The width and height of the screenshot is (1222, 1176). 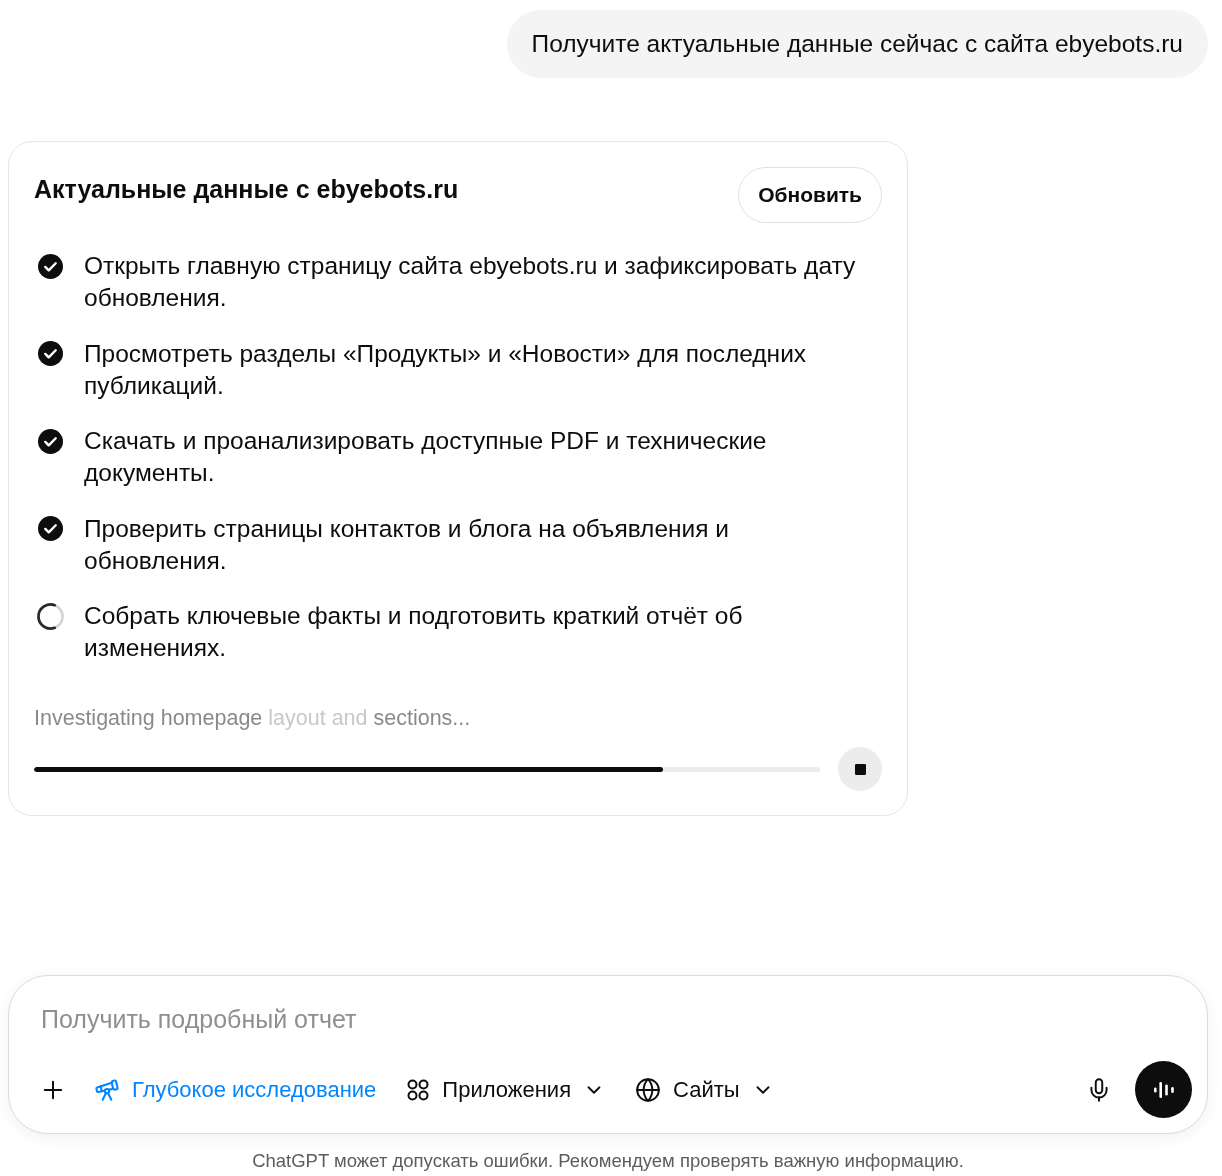 What do you see at coordinates (246, 189) in the screenshot?
I see `card-title: Актуальные данные с ebyebots.ru` at bounding box center [246, 189].